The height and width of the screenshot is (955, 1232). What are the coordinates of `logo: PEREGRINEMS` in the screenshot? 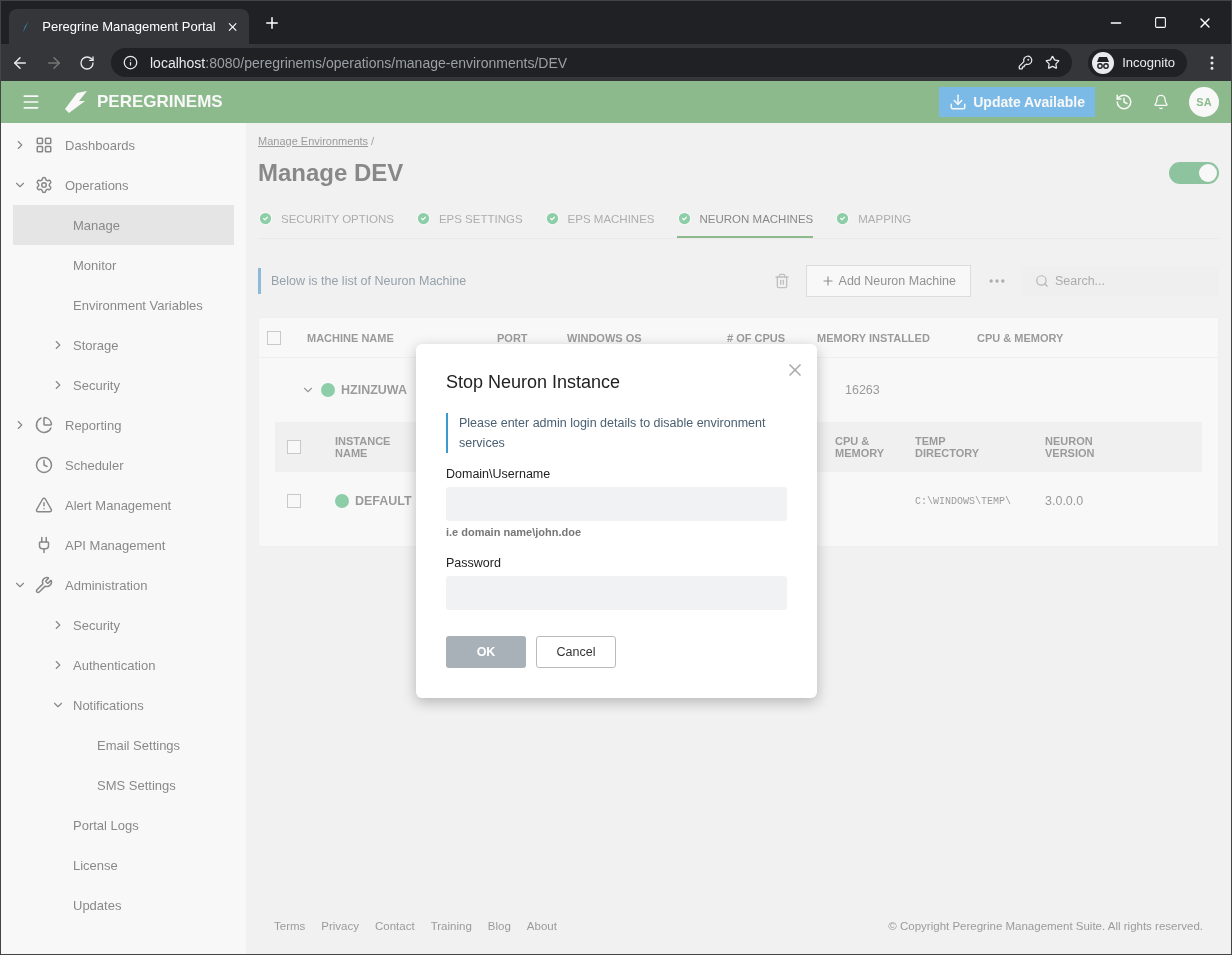 It's located at (142, 102).